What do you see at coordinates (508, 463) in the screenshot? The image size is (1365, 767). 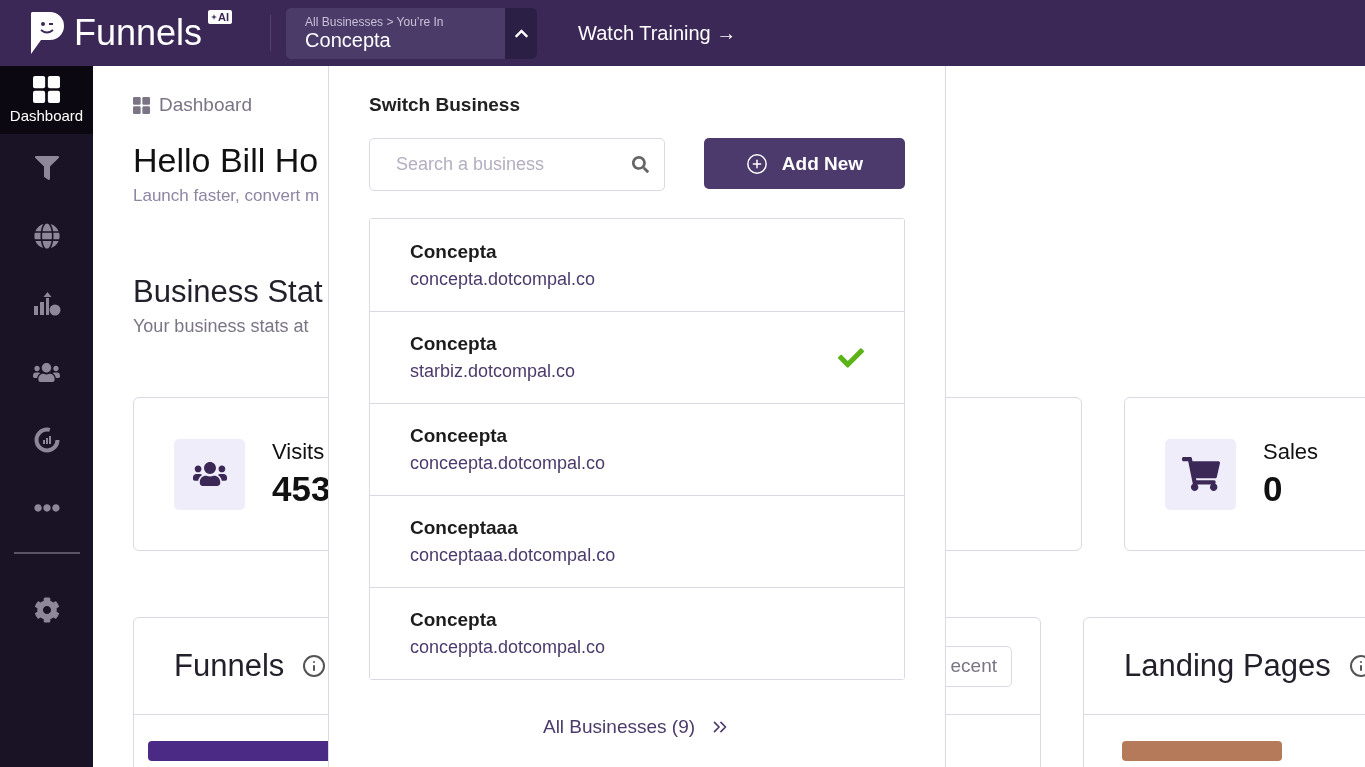 I see `business-domain: conceepta.dotcompal.co` at bounding box center [508, 463].